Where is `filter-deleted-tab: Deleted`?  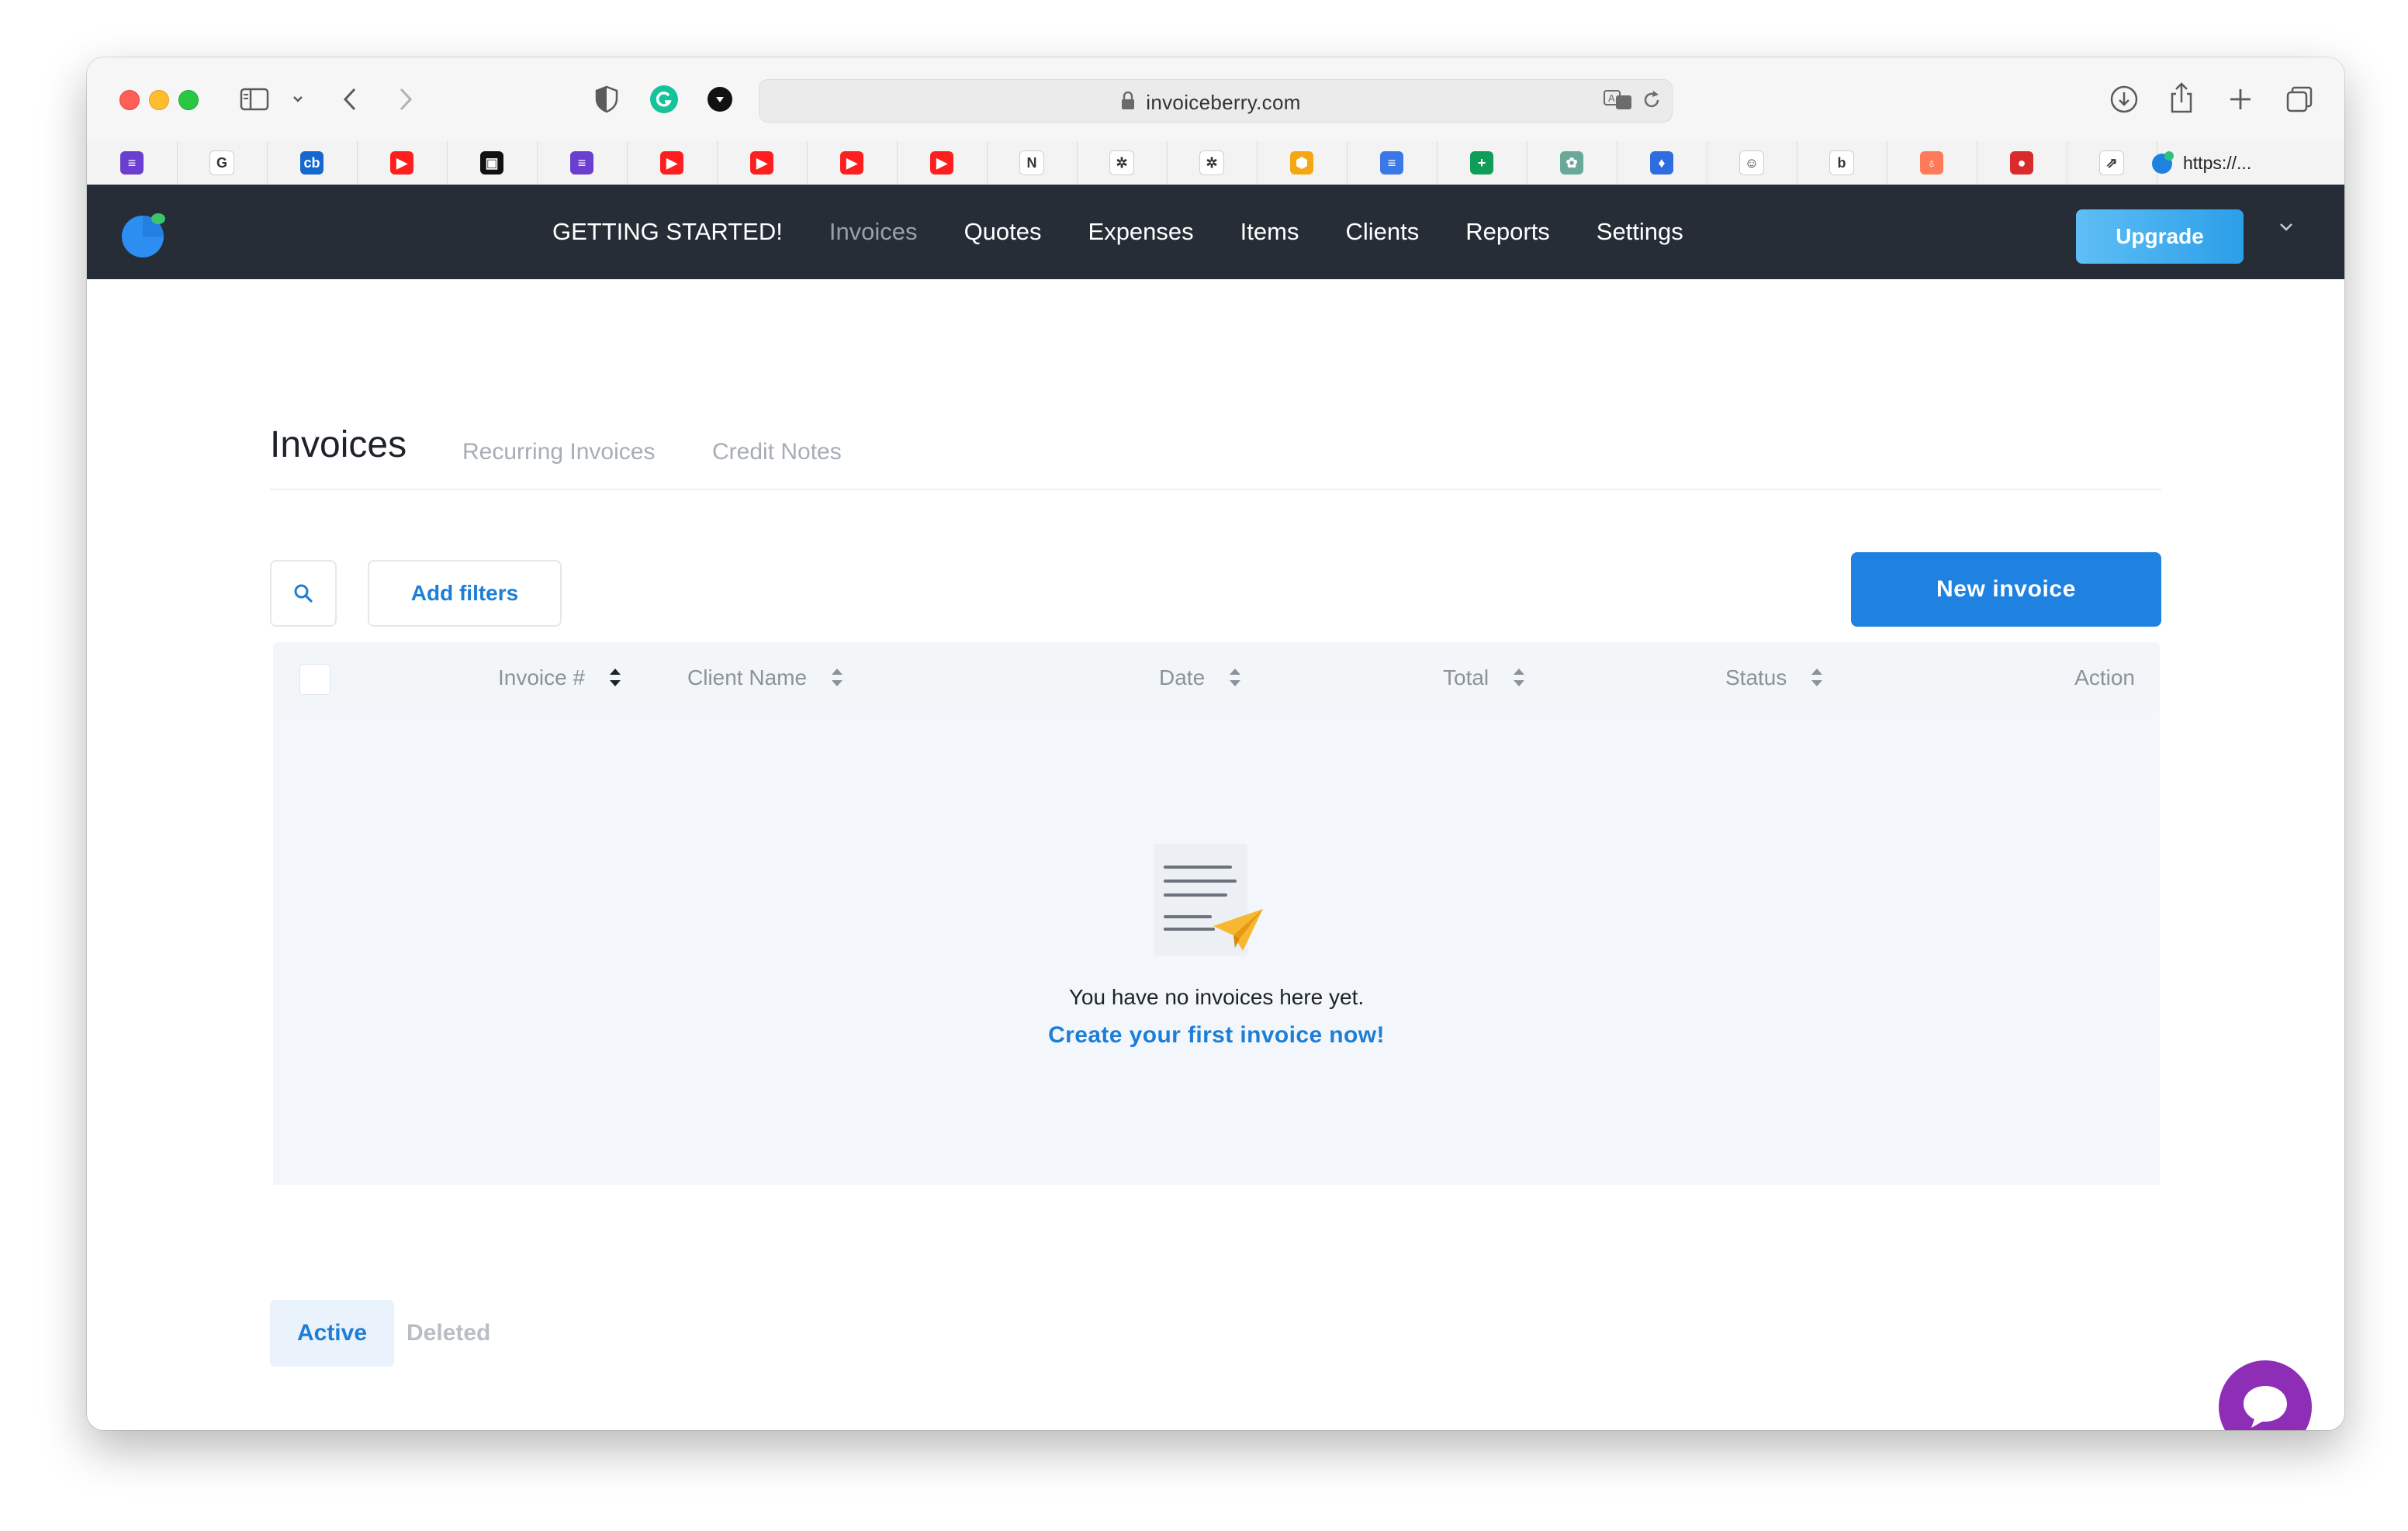 filter-deleted-tab: Deleted is located at coordinates (448, 1333).